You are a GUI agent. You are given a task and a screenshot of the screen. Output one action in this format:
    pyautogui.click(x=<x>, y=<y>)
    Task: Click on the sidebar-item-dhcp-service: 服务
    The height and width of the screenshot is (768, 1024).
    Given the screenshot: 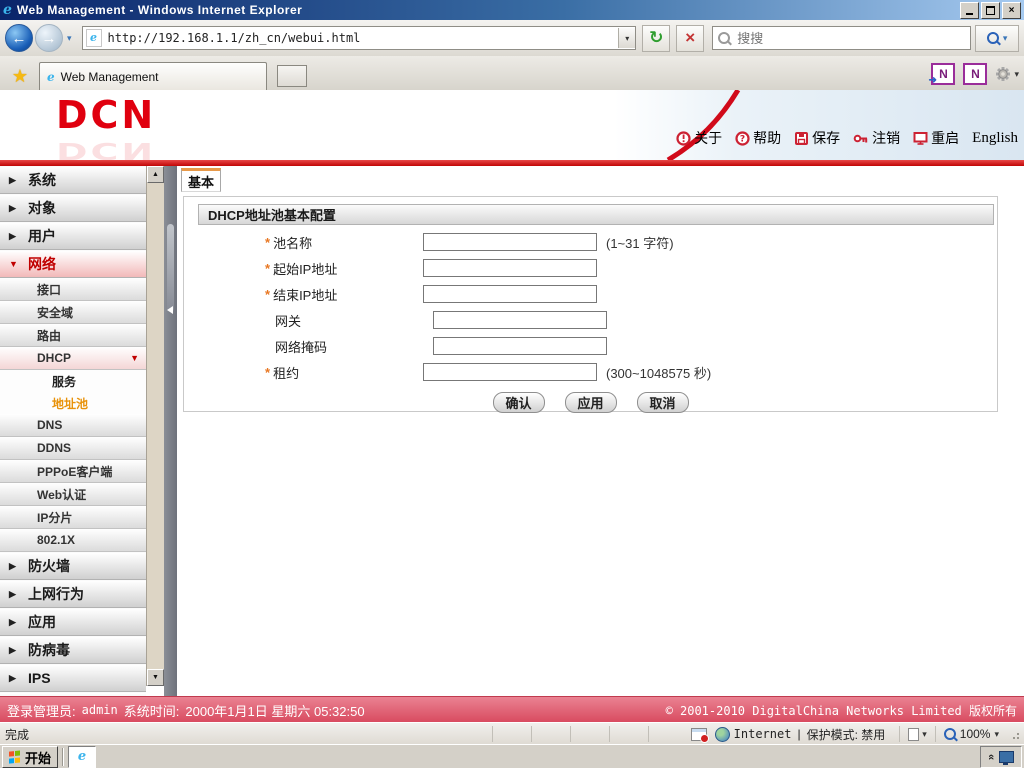 What is the action you would take?
    pyautogui.click(x=73, y=381)
    